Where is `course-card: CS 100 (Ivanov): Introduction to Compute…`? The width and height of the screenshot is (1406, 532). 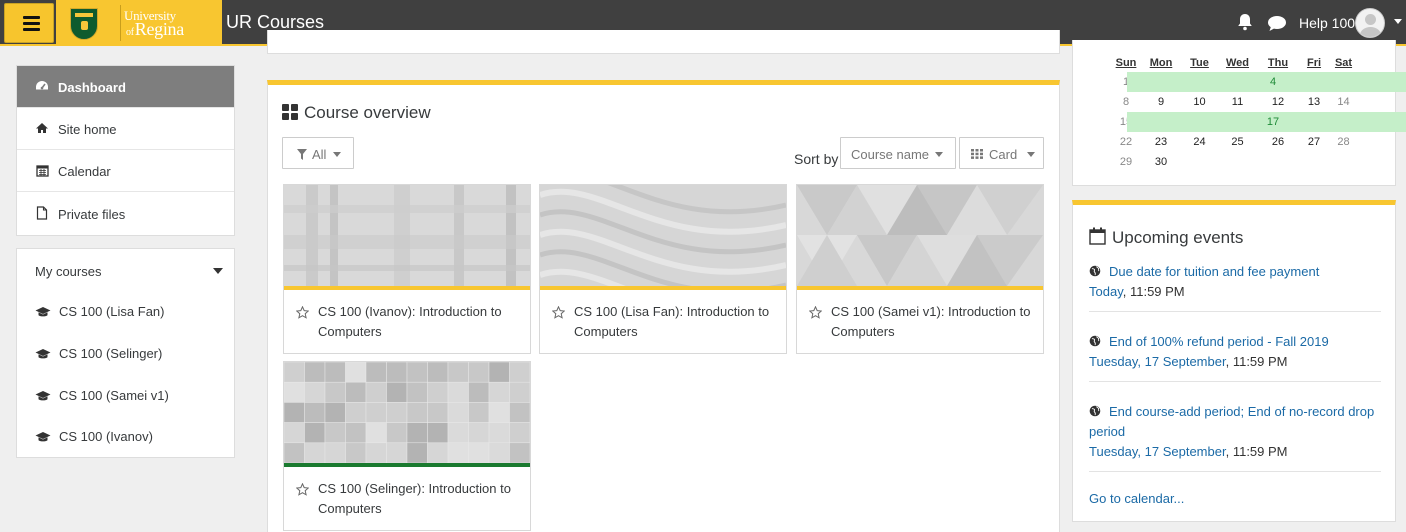 course-card: CS 100 (Ivanov): Introduction to Compute… is located at coordinates (407, 269).